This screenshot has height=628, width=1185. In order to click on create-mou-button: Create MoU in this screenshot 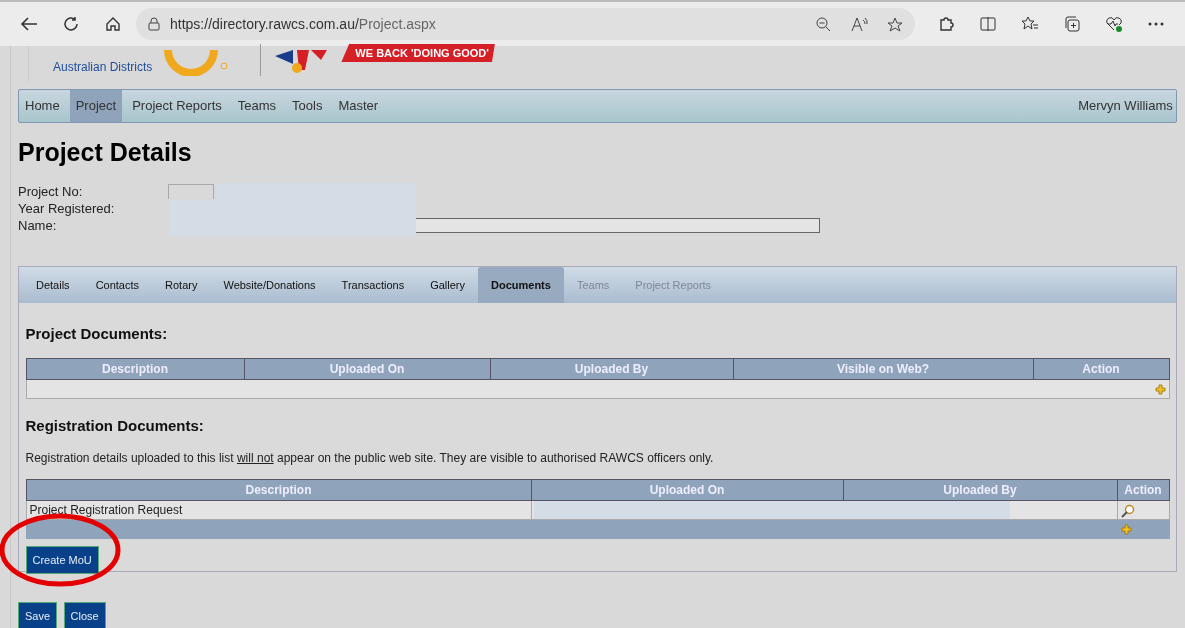, I will do `click(62, 559)`.